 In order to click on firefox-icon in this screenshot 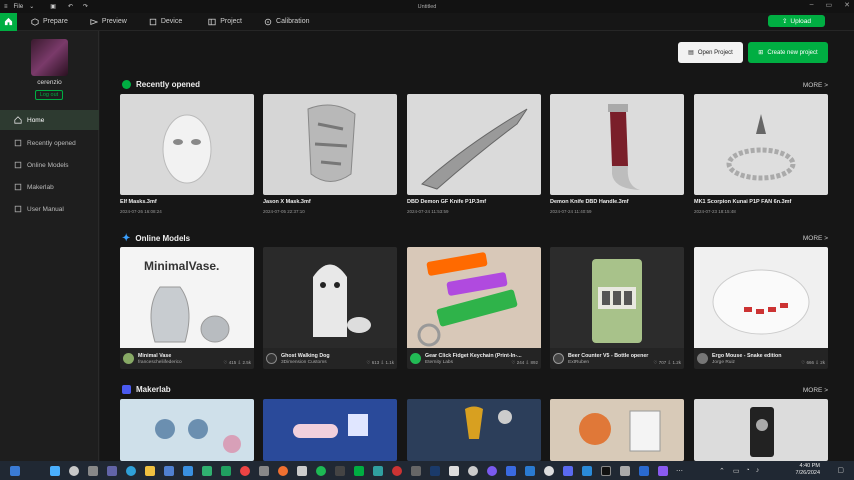, I will do `click(283, 470)`.